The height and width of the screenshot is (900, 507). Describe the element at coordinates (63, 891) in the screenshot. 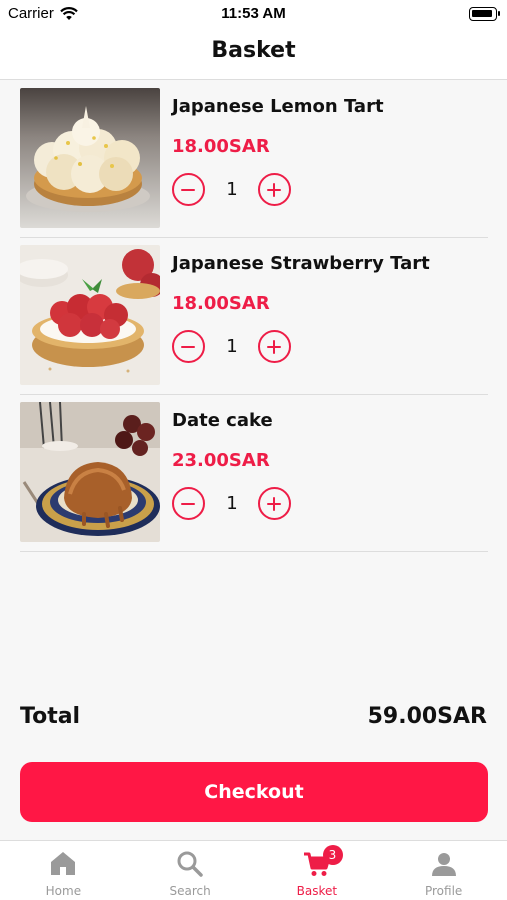

I see `tab-label: Home` at that location.